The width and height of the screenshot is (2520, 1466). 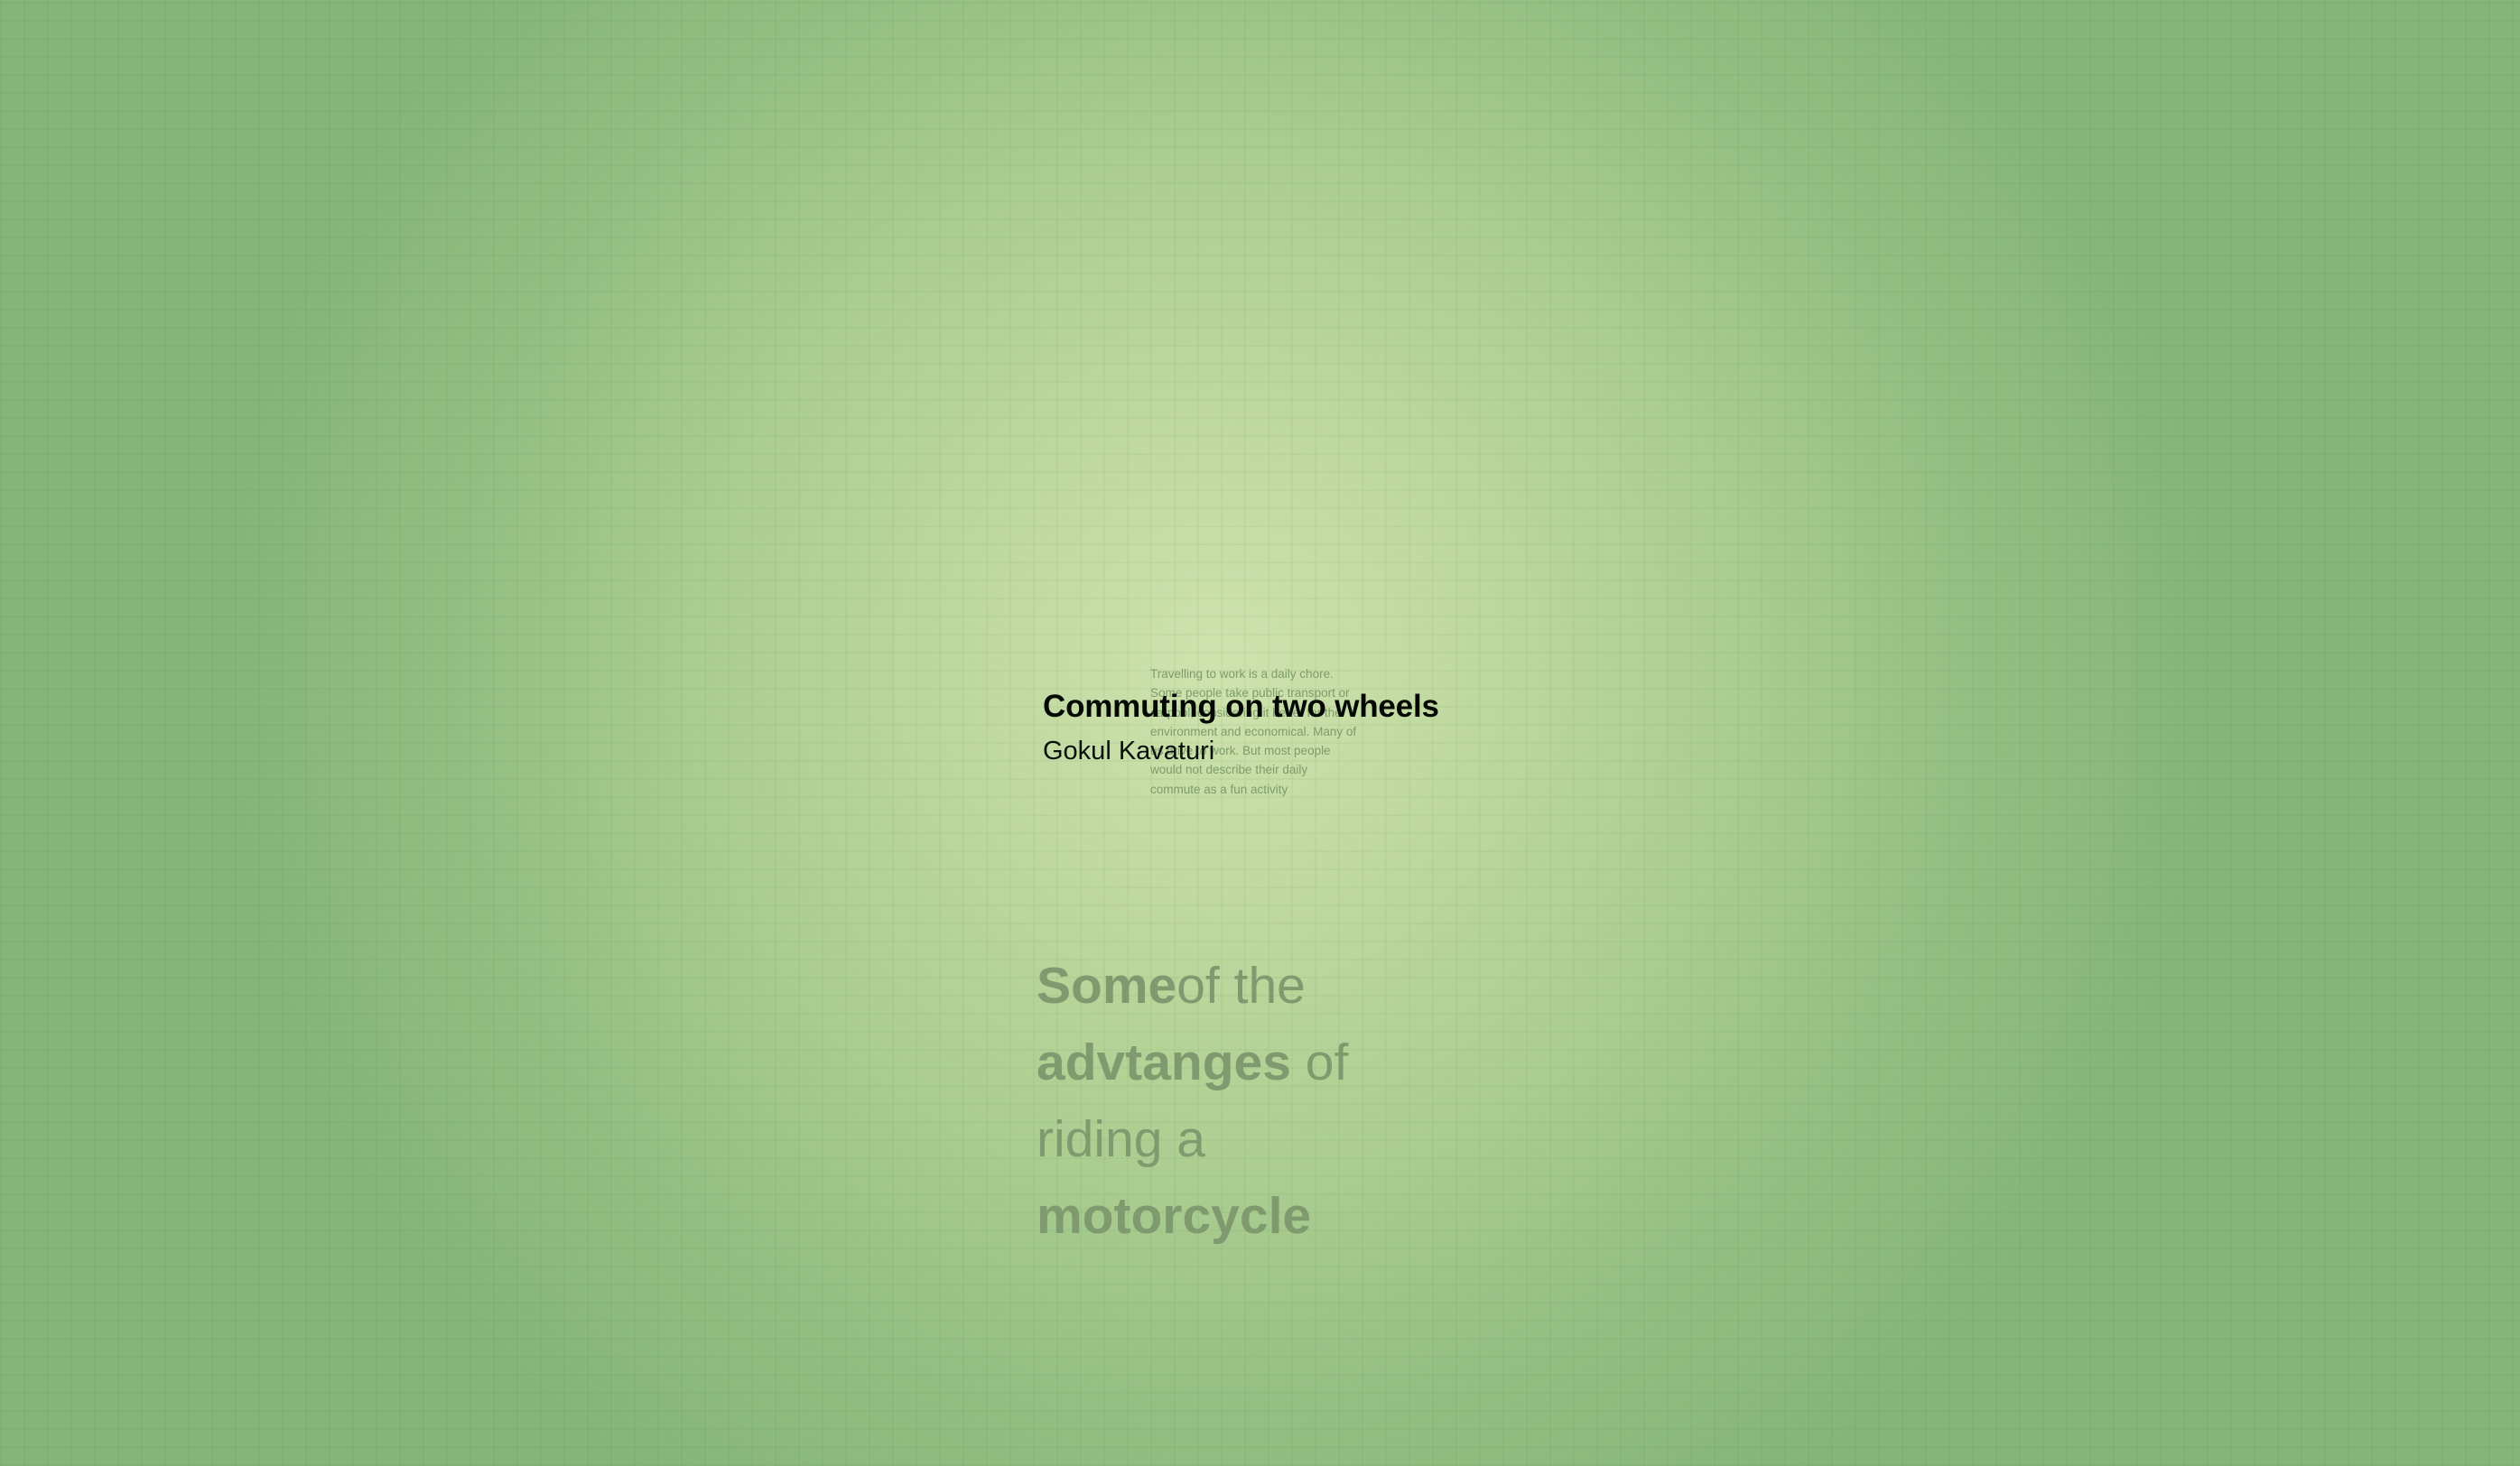 I want to click on heading-bold-word: motorcycle, so click(x=1174, y=1216).